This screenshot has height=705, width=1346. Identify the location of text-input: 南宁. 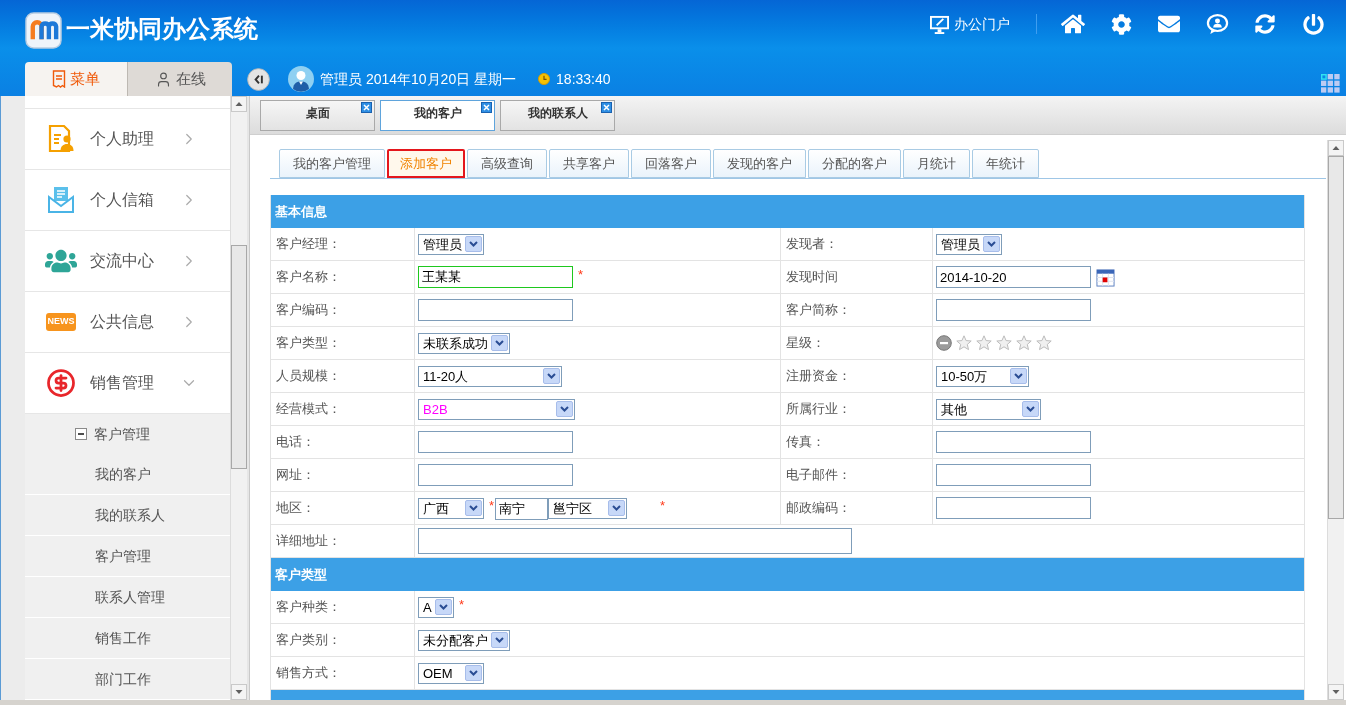
(522, 509).